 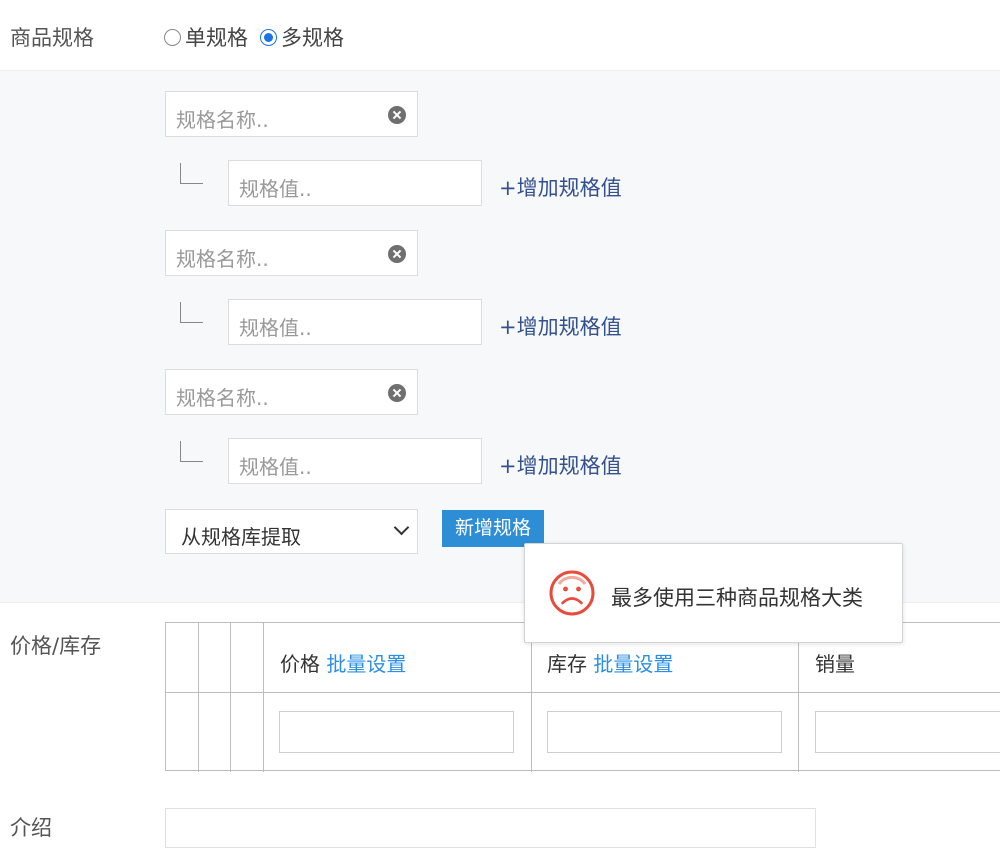 What do you see at coordinates (396, 732) in the screenshot?
I see `price-input` at bounding box center [396, 732].